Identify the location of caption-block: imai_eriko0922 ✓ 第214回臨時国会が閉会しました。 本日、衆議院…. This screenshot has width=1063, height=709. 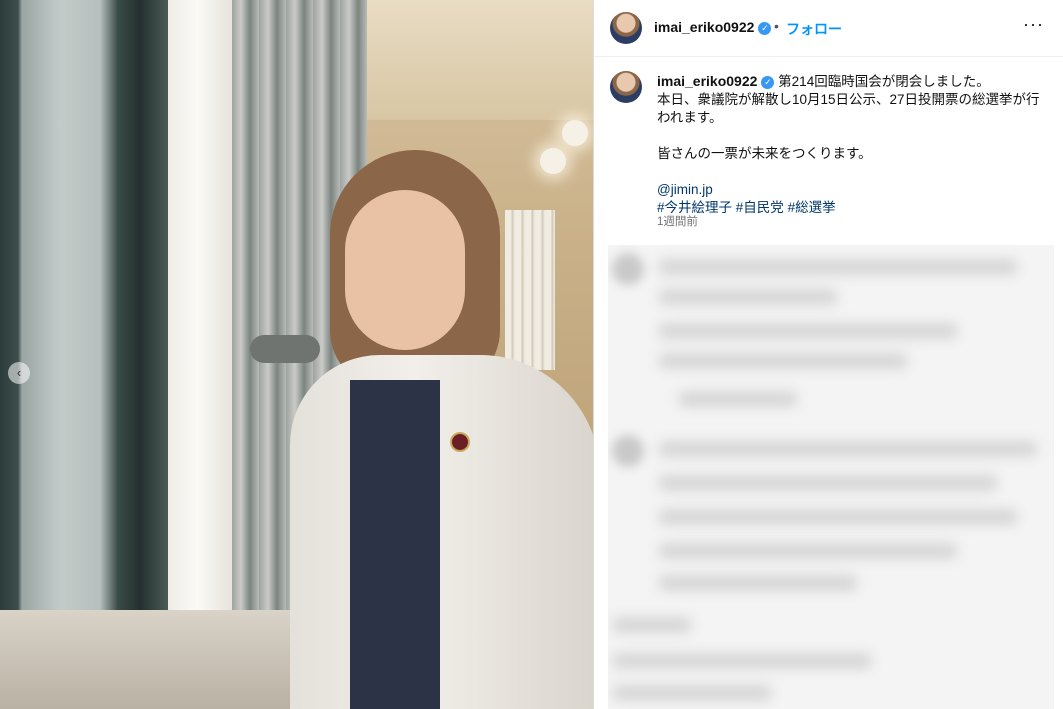
(828, 148).